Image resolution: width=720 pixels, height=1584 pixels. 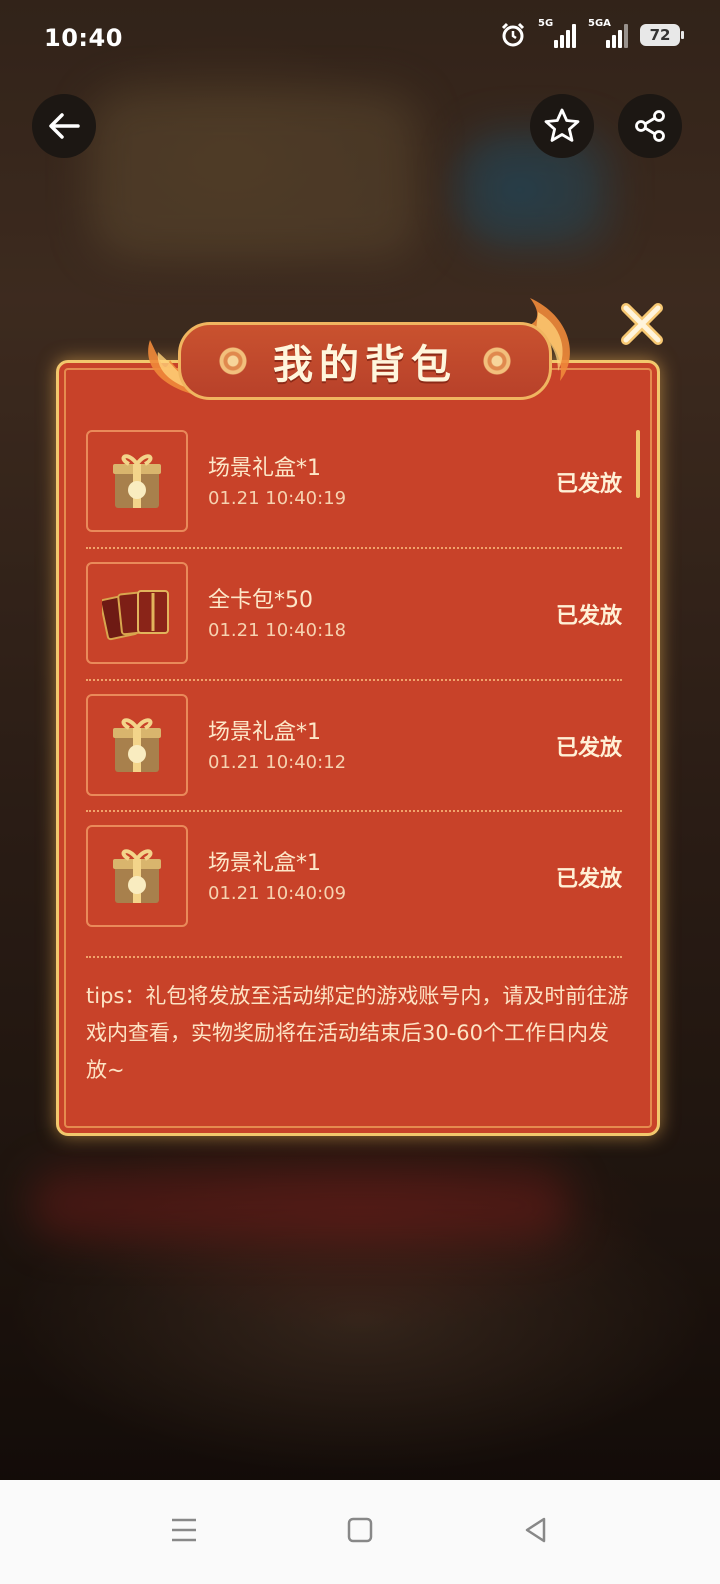 I want to click on system-nav-bar, so click(x=360, y=1532).